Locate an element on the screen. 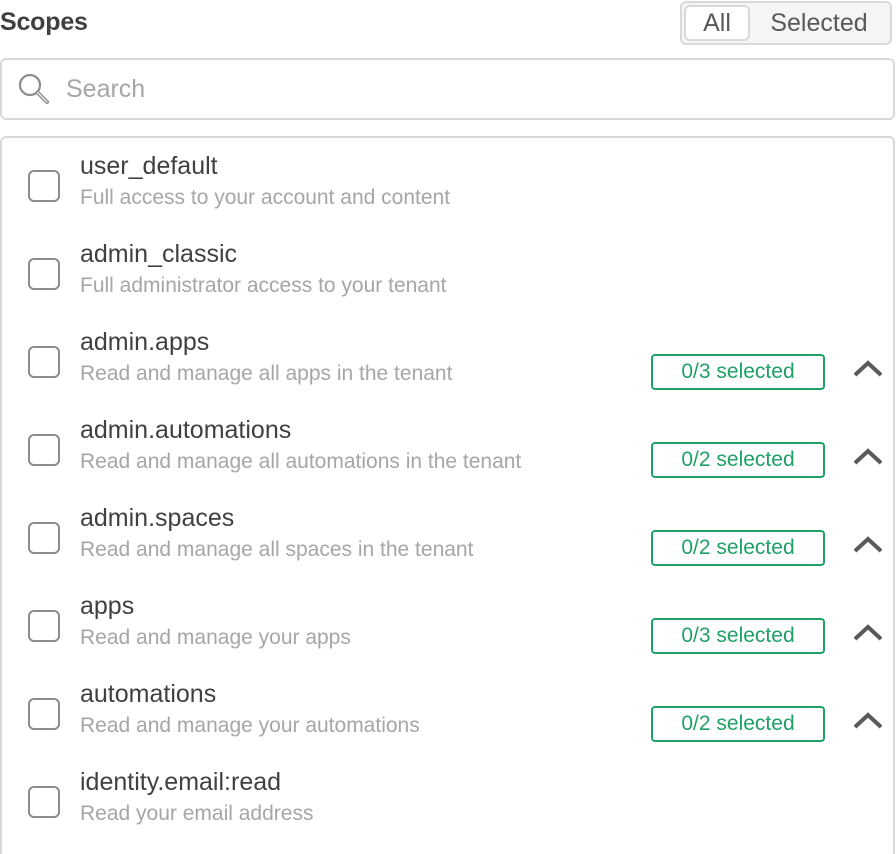 The height and width of the screenshot is (854, 896). toggle-selected-button: Selected is located at coordinates (819, 23).